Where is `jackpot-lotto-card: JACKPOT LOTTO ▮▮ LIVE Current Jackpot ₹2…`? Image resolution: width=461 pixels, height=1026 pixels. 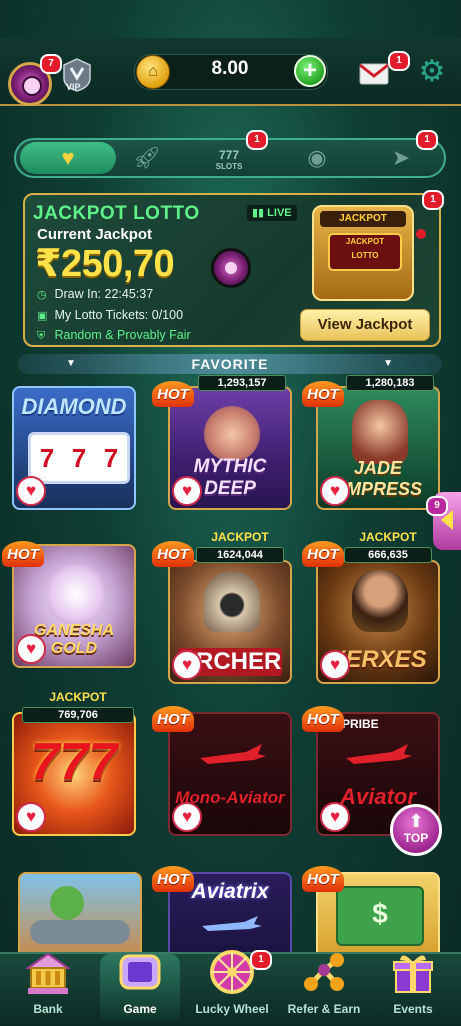
jackpot-lotto-card: JACKPOT LOTTO ▮▮ LIVE Current Jackpot ₹2… is located at coordinates (232, 270).